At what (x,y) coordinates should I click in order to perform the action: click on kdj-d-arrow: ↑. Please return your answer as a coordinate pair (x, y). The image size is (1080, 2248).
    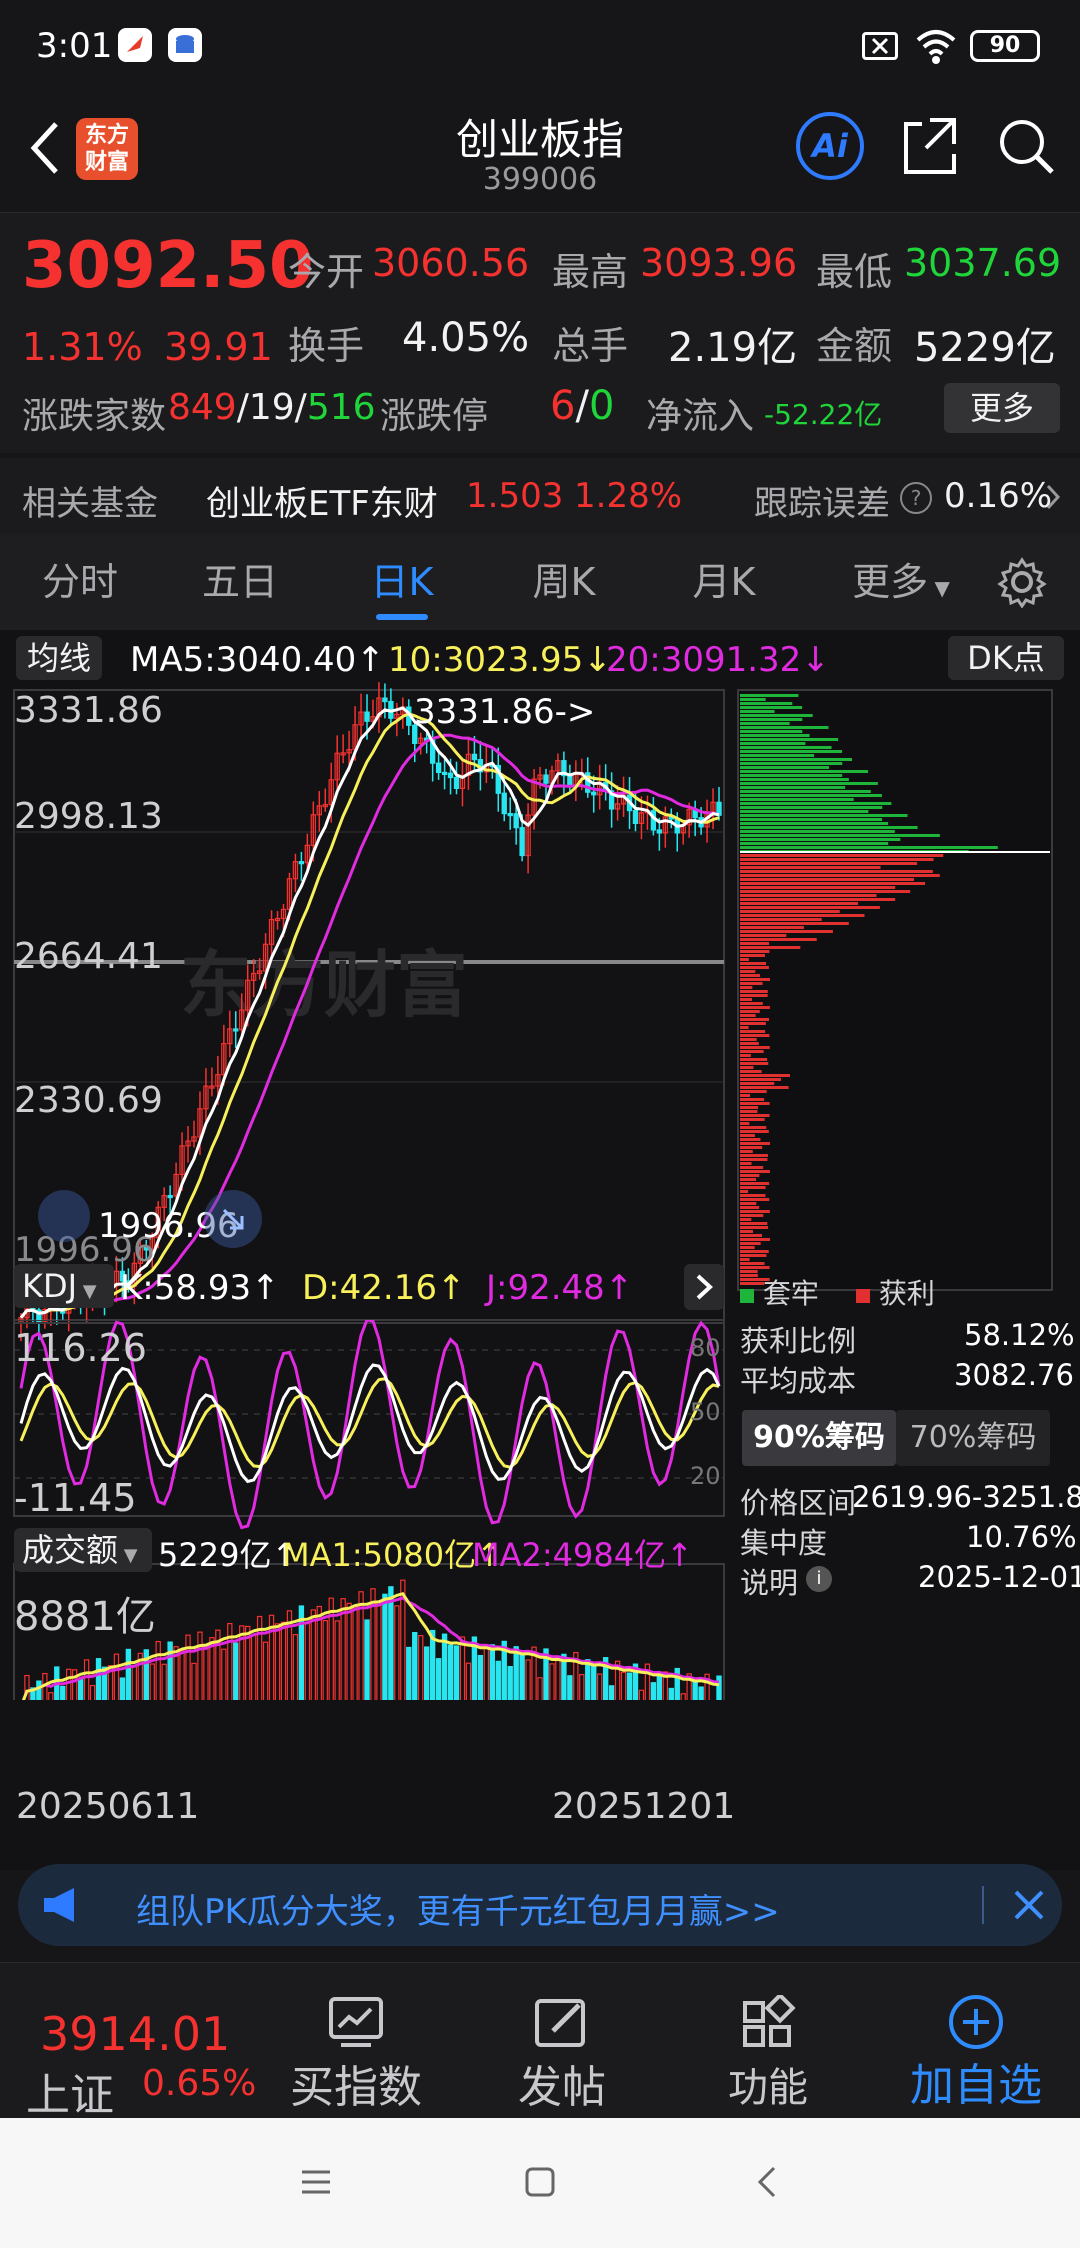
    Looking at the image, I should click on (451, 1288).